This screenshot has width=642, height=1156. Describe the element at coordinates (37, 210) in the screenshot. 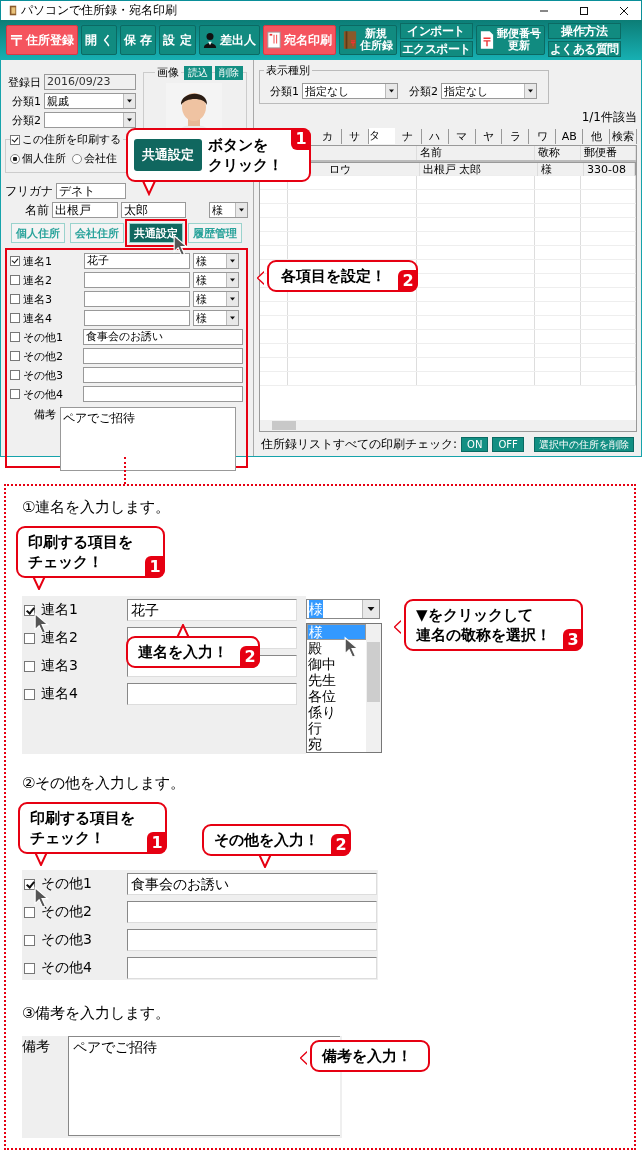

I see `field-label: 名前` at that location.